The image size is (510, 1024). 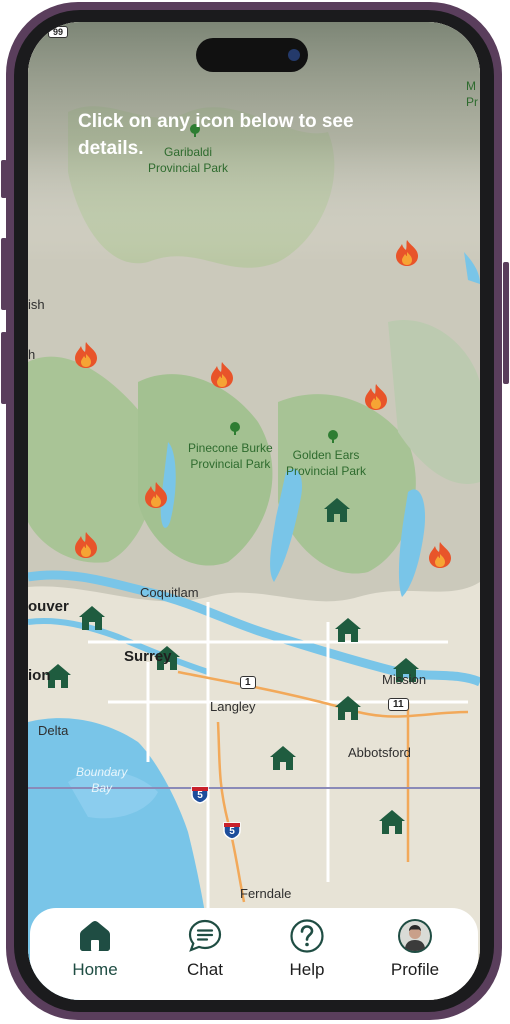 What do you see at coordinates (4, 368) in the screenshot?
I see `volume-down-button` at bounding box center [4, 368].